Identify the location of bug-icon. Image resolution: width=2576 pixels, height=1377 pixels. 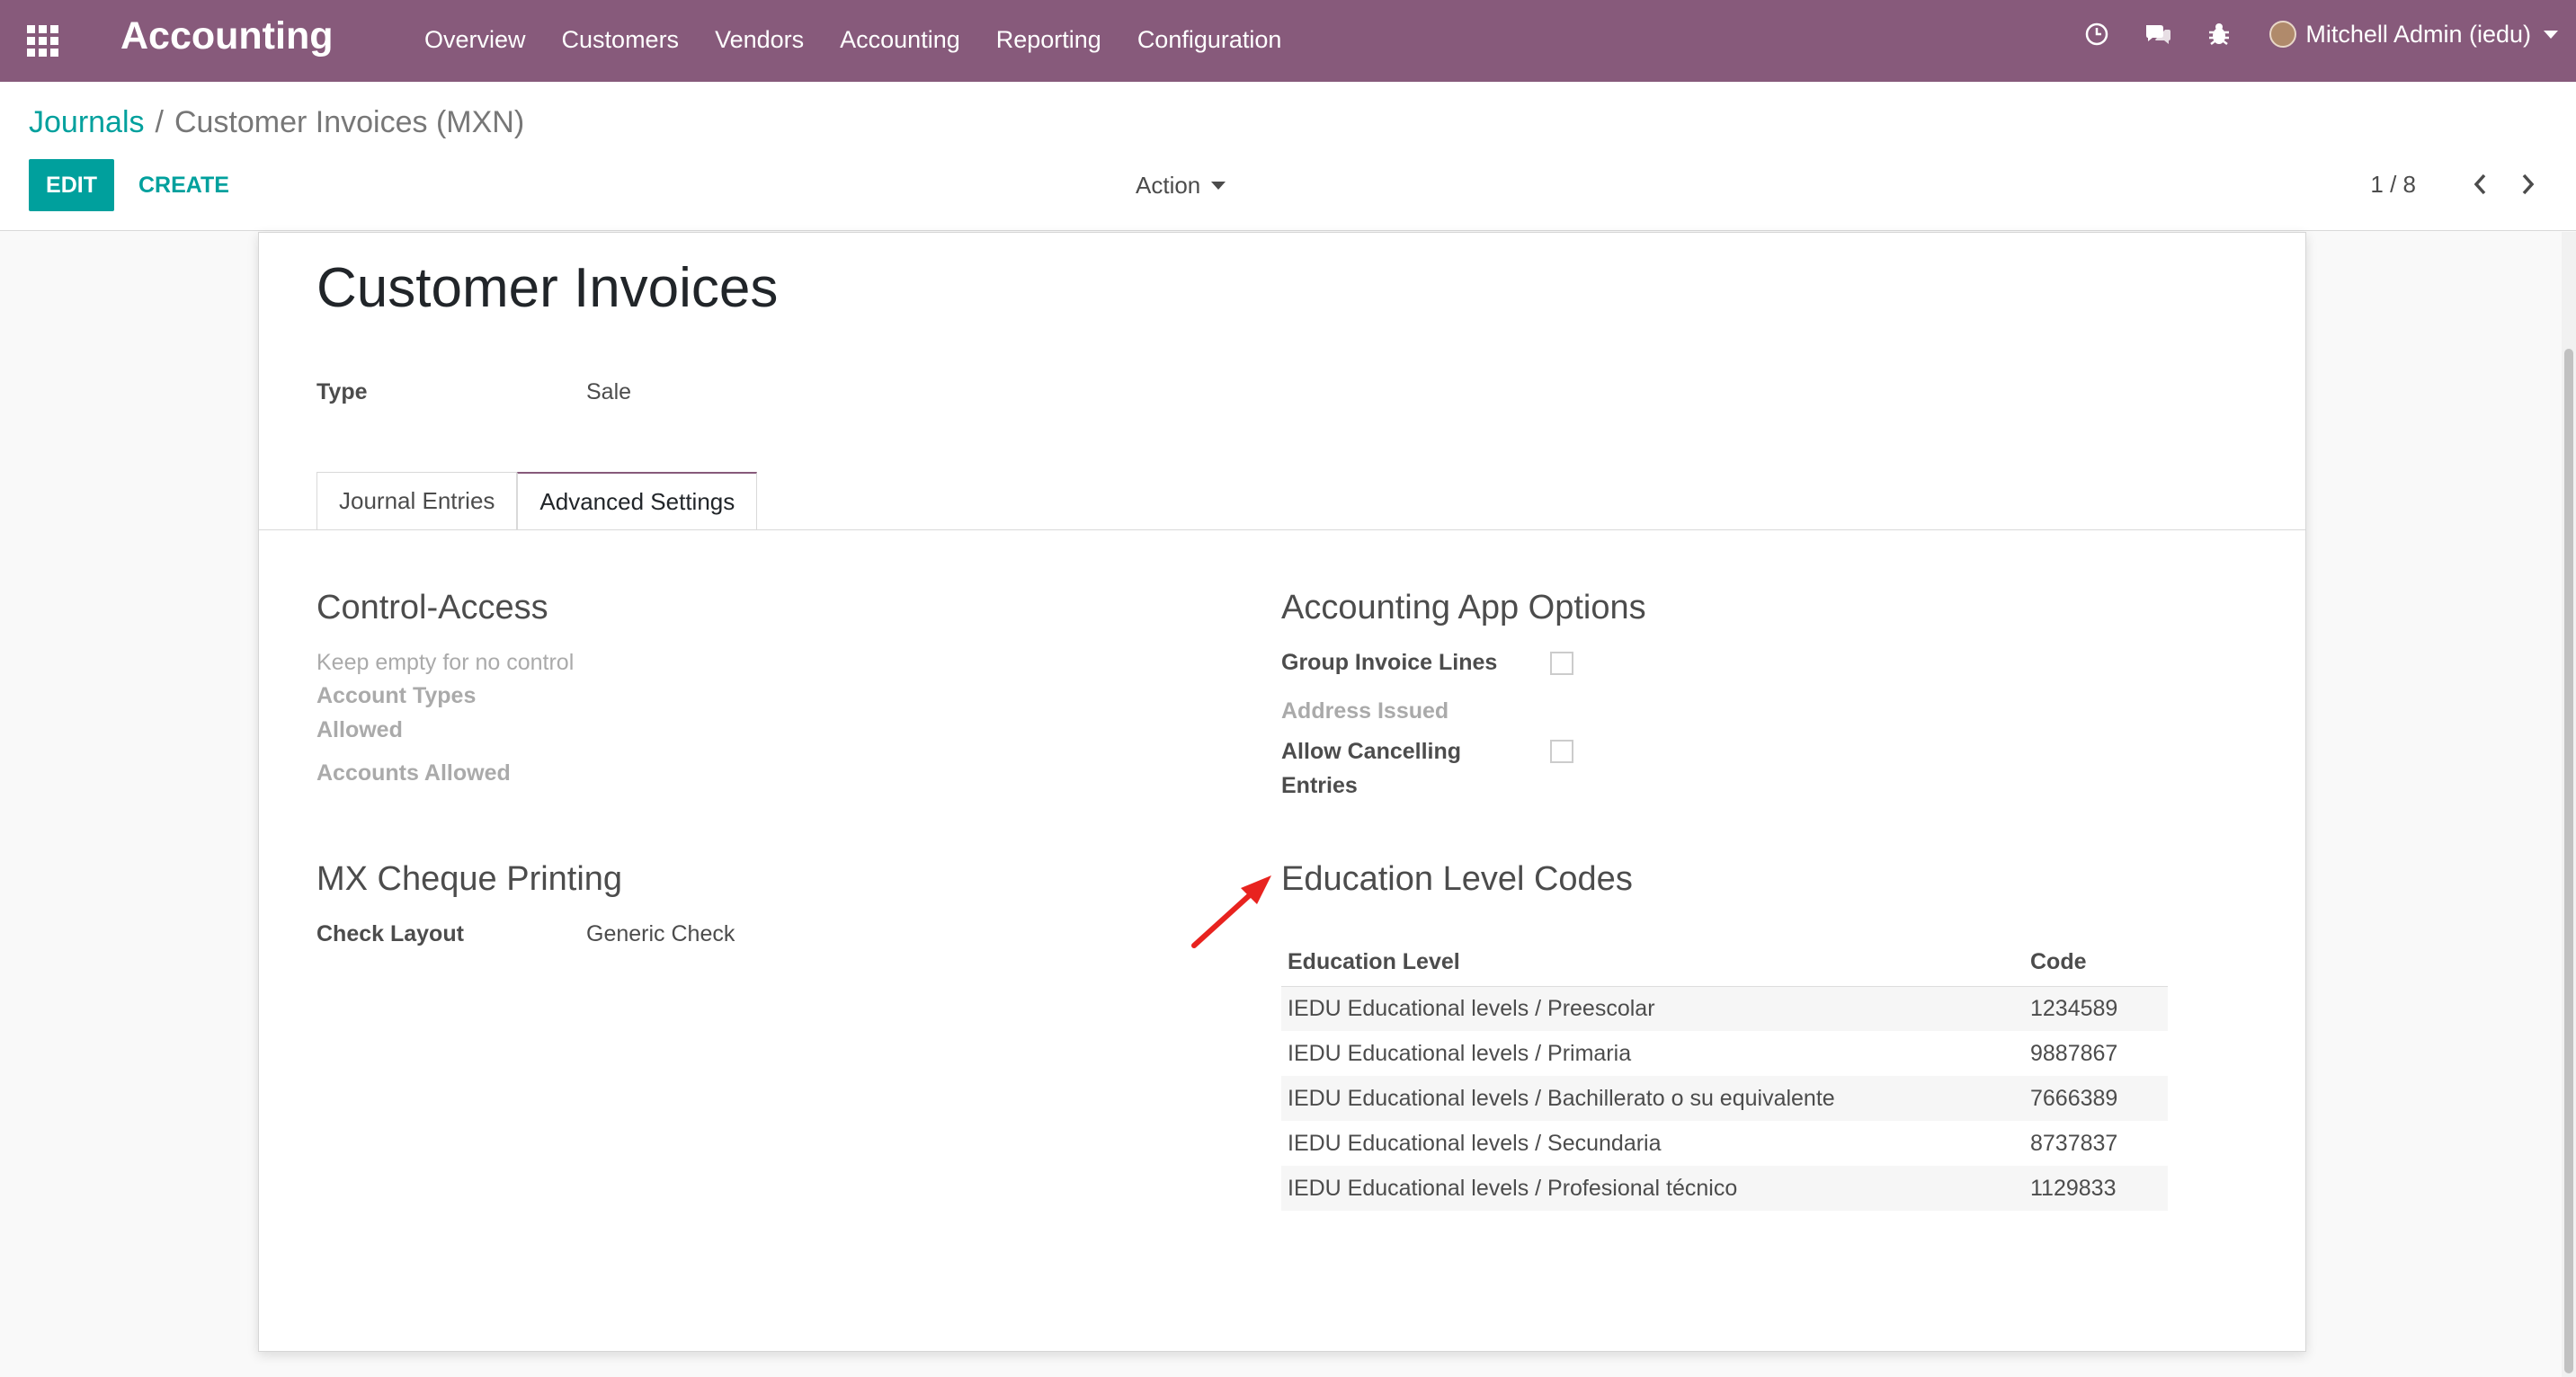
(2219, 34).